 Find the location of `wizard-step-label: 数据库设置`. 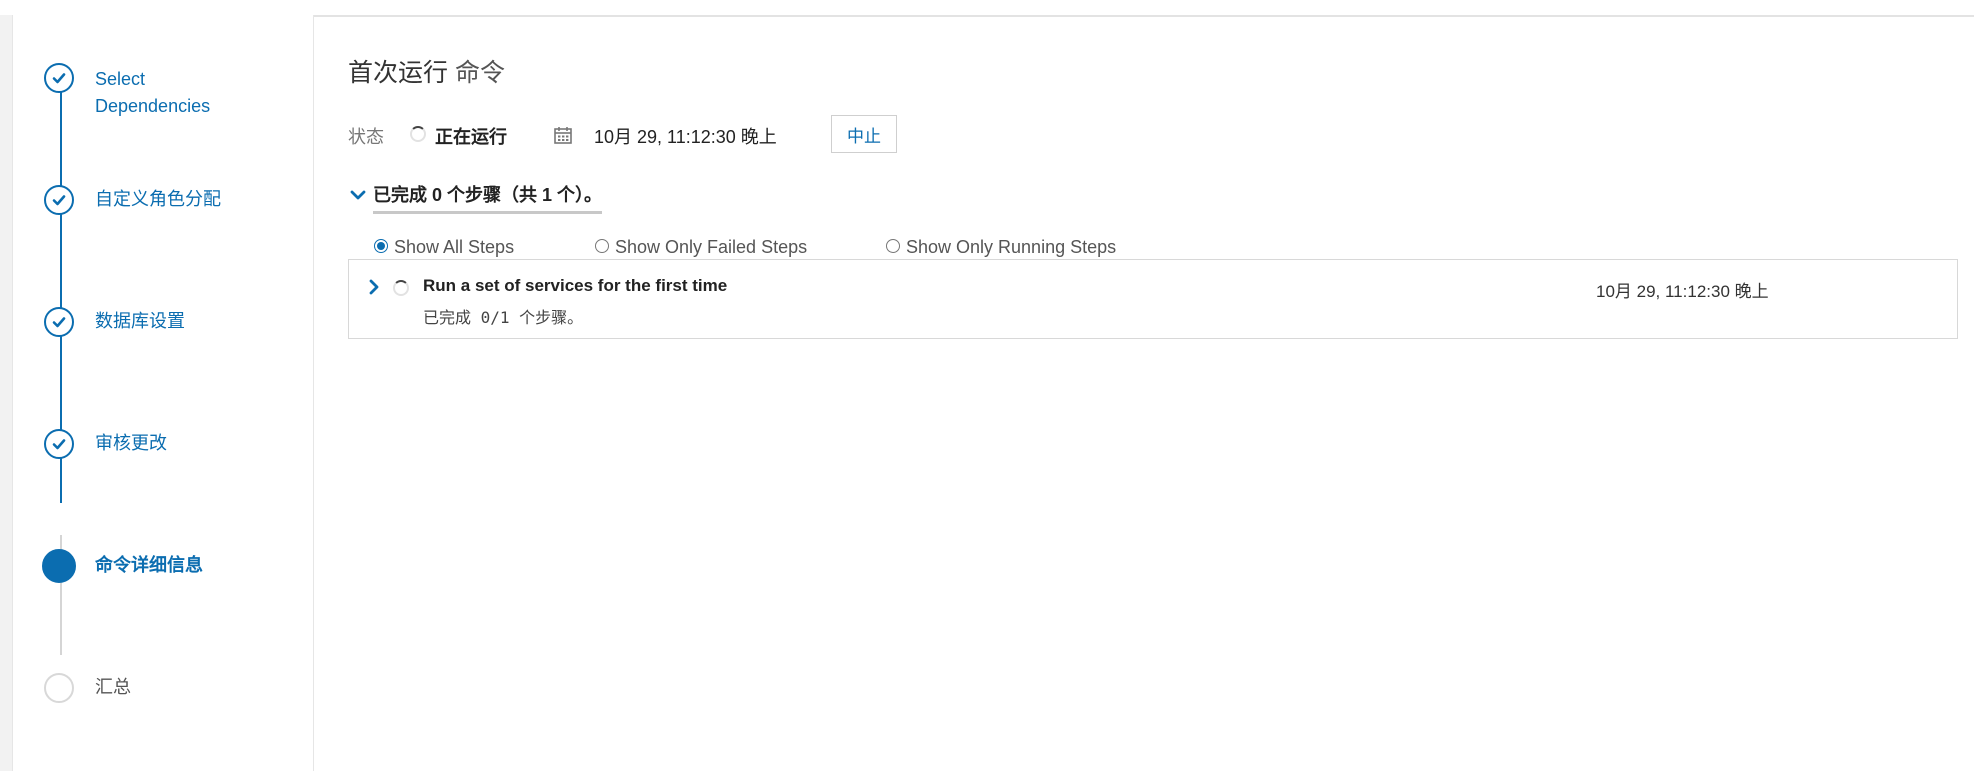

wizard-step-label: 数据库设置 is located at coordinates (140, 321).